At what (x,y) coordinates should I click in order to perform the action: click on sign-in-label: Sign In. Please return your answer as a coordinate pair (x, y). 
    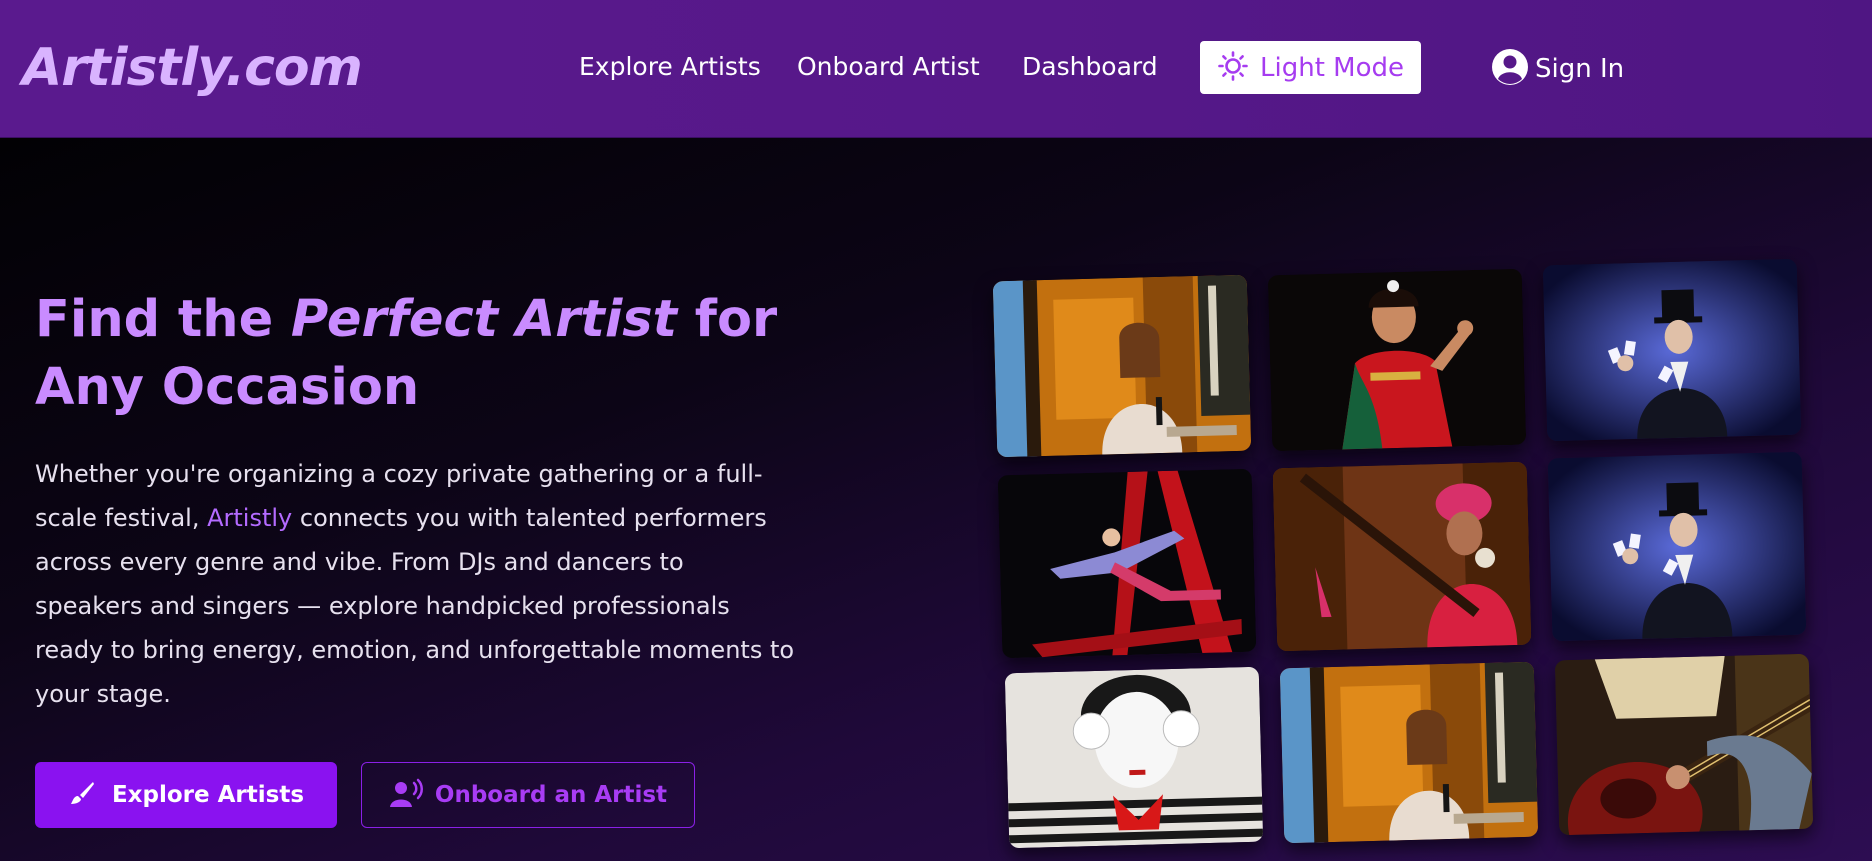
    Looking at the image, I should click on (1580, 69).